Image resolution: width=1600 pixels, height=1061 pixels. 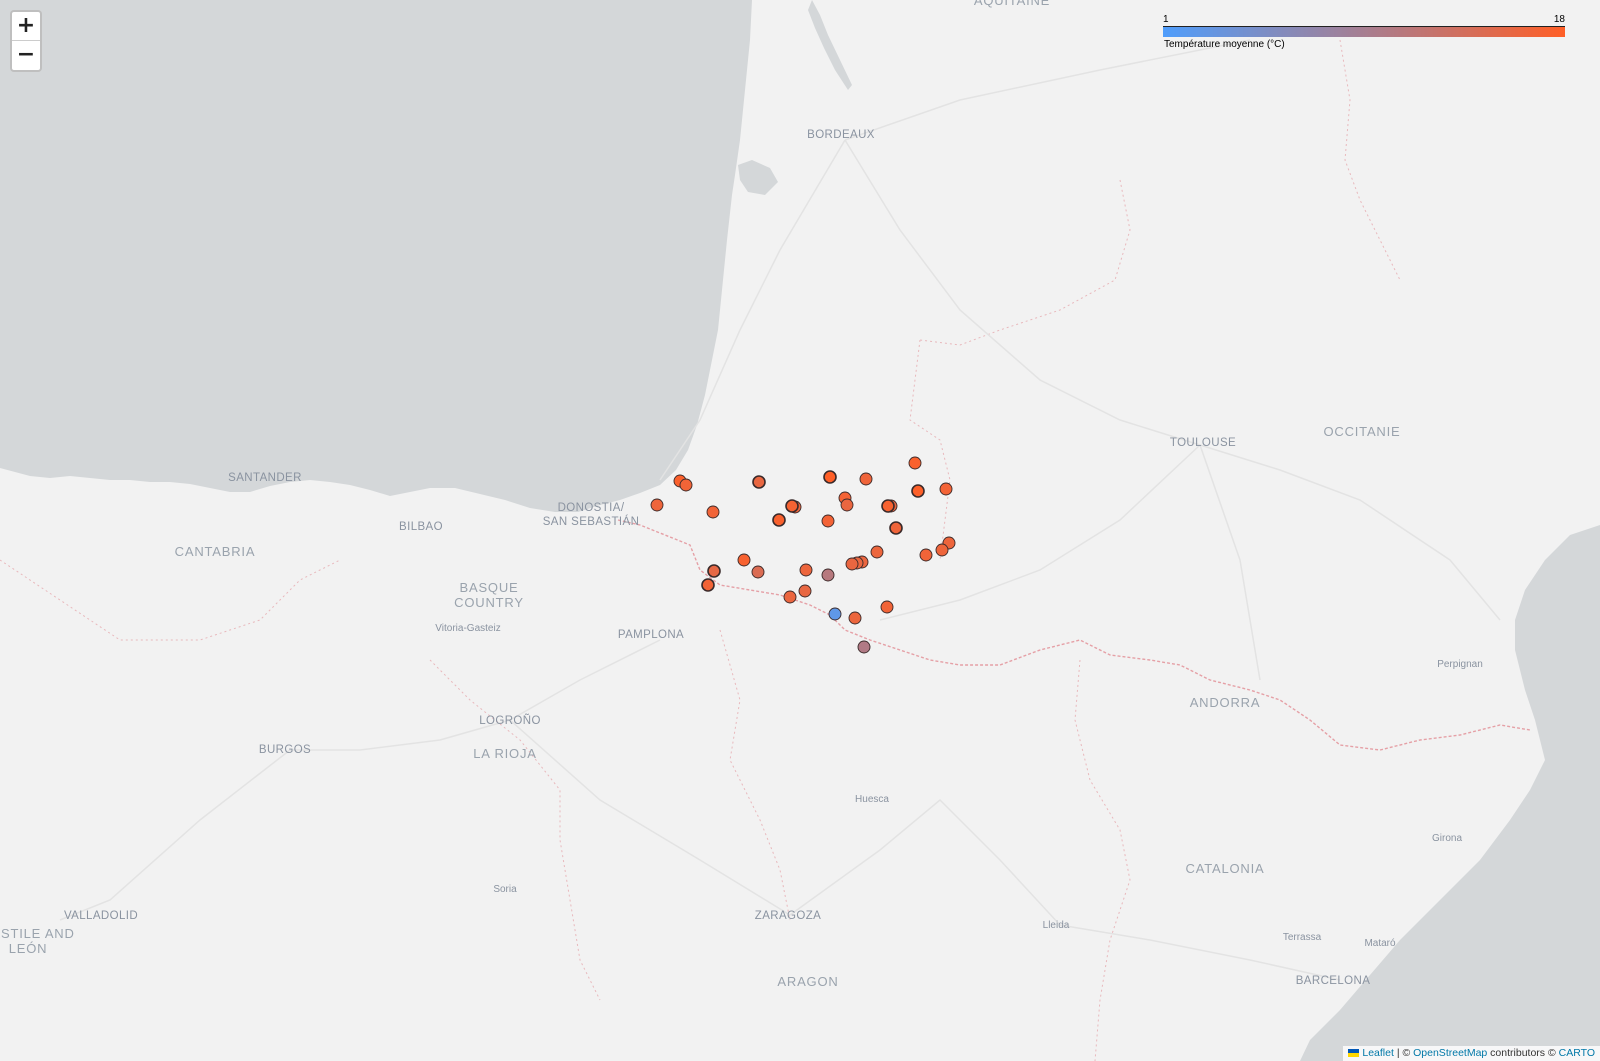 I want to click on place-label: TOULOUSE, so click(x=1203, y=443).